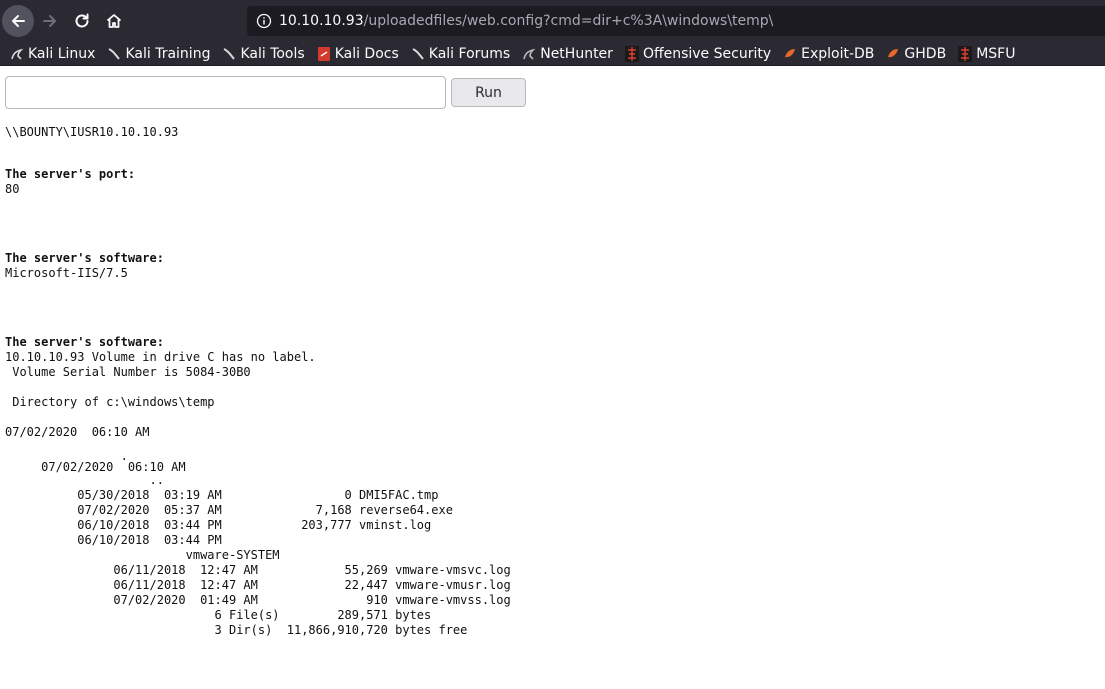 This screenshot has width=1105, height=689. Describe the element at coordinates (838, 53) in the screenshot. I see `bookmark-label: Exploit-DB` at that location.